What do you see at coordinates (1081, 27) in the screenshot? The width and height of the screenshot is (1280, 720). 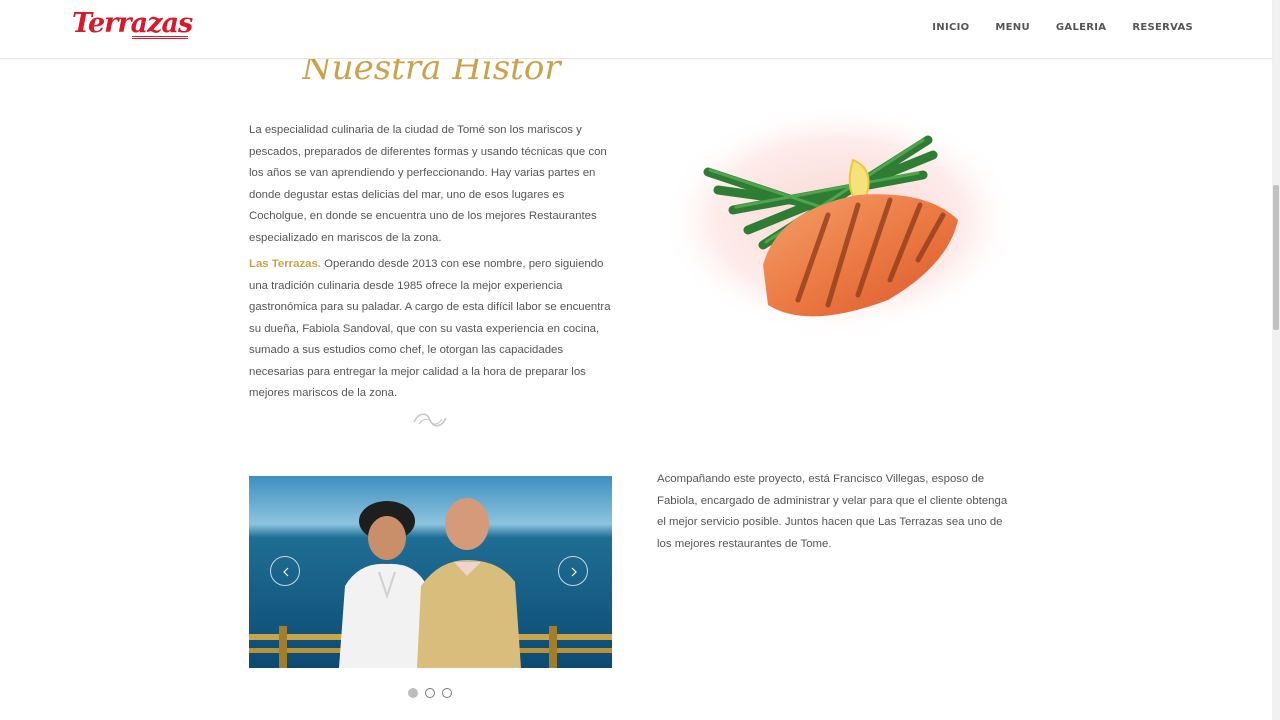 I see `nav-galeria: GALERIA` at bounding box center [1081, 27].